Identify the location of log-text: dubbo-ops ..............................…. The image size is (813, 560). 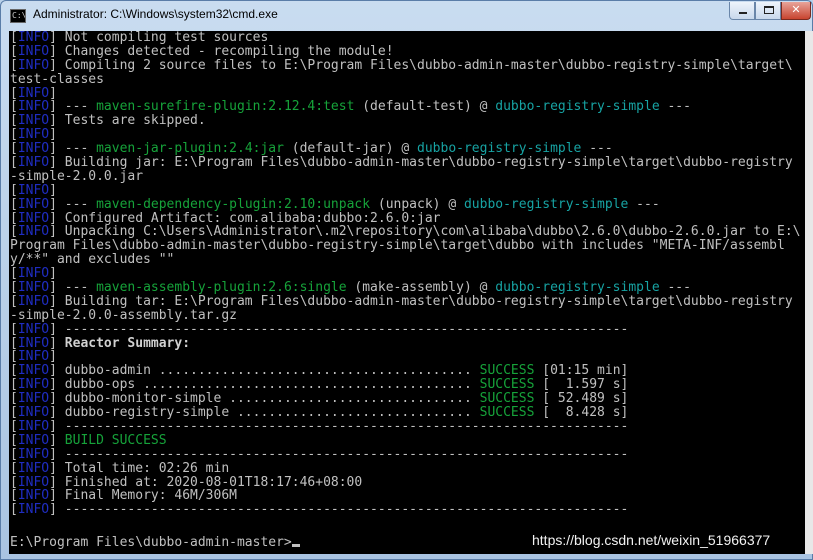
(272, 385).